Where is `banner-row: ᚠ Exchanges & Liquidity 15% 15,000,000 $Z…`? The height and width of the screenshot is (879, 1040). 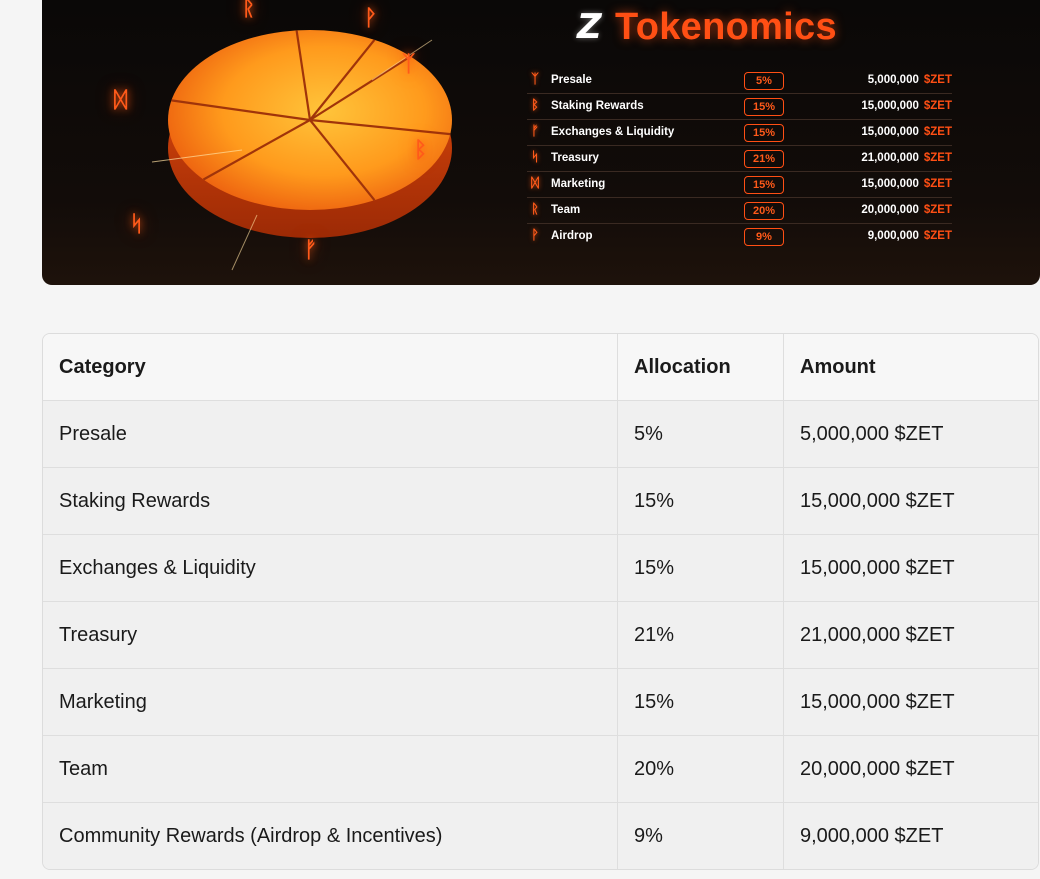 banner-row: ᚠ Exchanges & Liquidity 15% 15,000,000 $Z… is located at coordinates (739, 133).